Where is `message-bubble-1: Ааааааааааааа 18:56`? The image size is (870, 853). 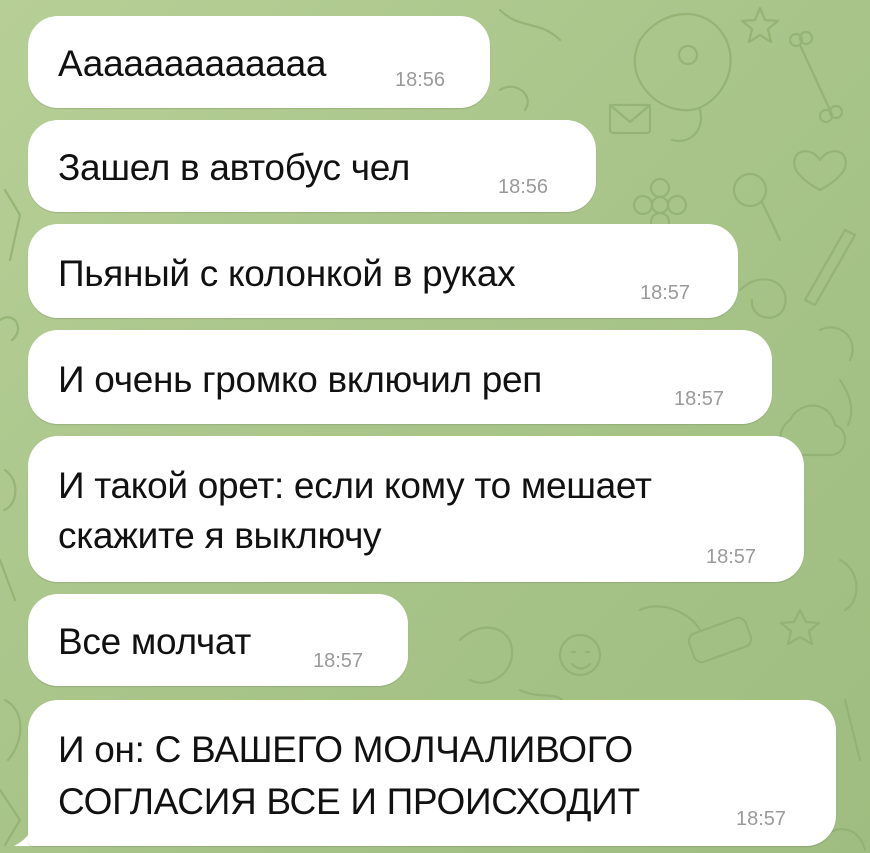
message-bubble-1: Ааааааааааааа 18:56 is located at coordinates (259, 62).